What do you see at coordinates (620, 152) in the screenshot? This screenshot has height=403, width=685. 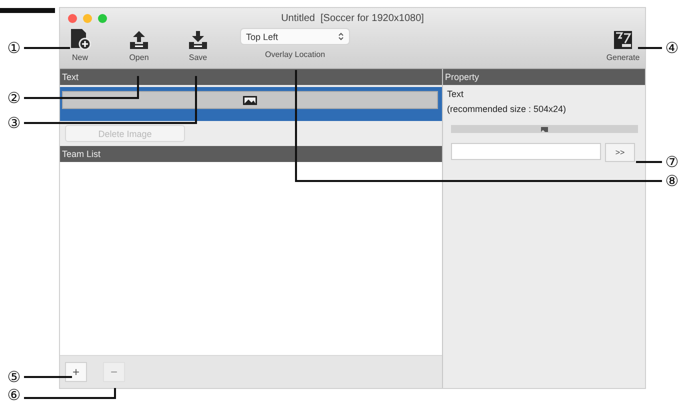 I see `apply-button: >>` at bounding box center [620, 152].